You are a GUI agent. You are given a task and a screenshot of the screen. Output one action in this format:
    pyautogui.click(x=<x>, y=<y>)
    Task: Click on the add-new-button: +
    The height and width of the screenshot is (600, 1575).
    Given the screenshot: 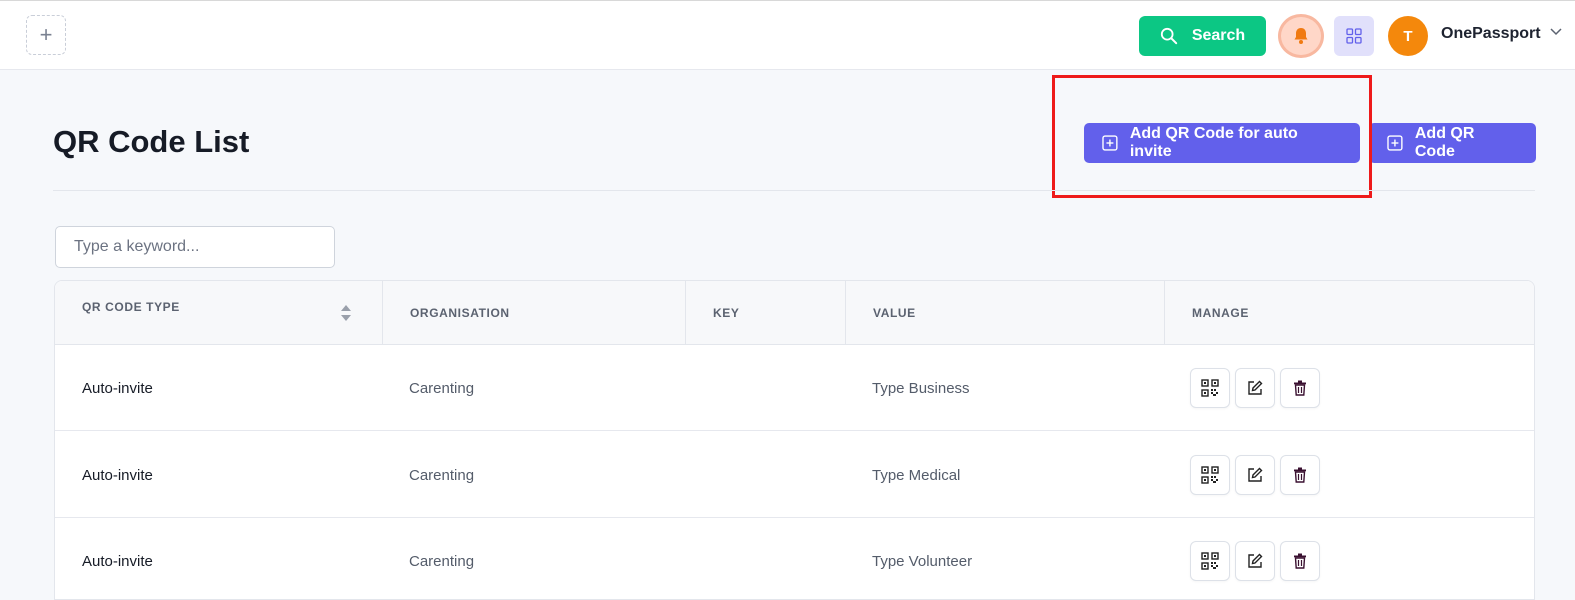 What is the action you would take?
    pyautogui.click(x=46, y=35)
    